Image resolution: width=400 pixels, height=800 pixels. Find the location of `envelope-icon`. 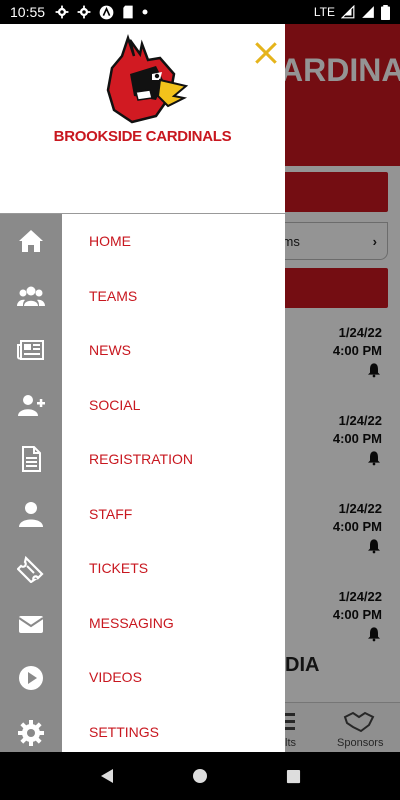

envelope-icon is located at coordinates (31, 624).